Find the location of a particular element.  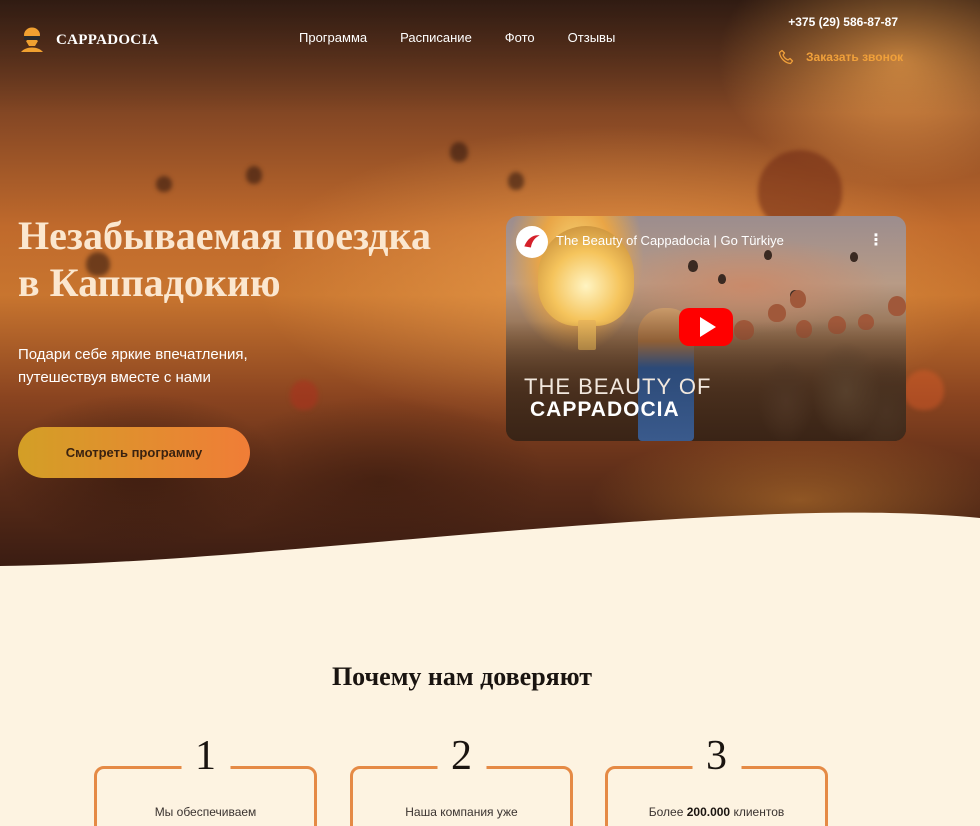

main-nav: Программа Расписание Фото Отзывы is located at coordinates (457, 37).